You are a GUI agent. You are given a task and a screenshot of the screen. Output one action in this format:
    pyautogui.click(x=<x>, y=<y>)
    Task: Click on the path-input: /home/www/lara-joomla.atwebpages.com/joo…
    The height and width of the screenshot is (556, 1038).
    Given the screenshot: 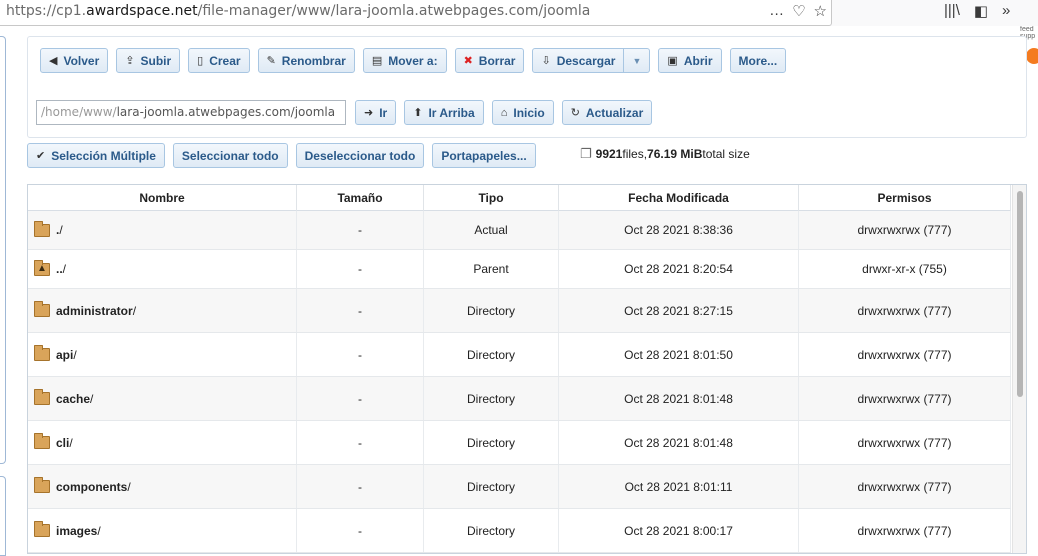 What is the action you would take?
    pyautogui.click(x=191, y=112)
    